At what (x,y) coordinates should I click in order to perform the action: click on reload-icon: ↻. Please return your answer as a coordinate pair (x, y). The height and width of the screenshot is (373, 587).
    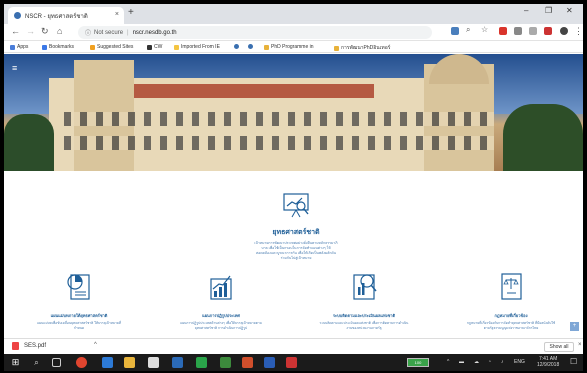
    Looking at the image, I should click on (45, 31).